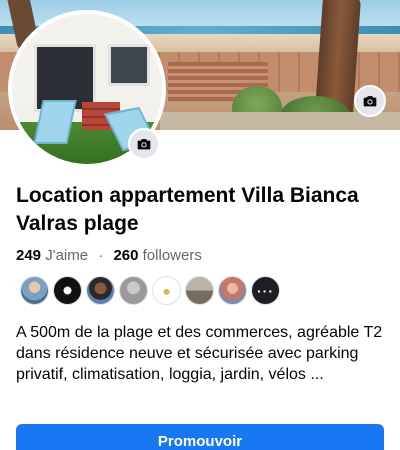  I want to click on avatar-window, so click(129, 65).